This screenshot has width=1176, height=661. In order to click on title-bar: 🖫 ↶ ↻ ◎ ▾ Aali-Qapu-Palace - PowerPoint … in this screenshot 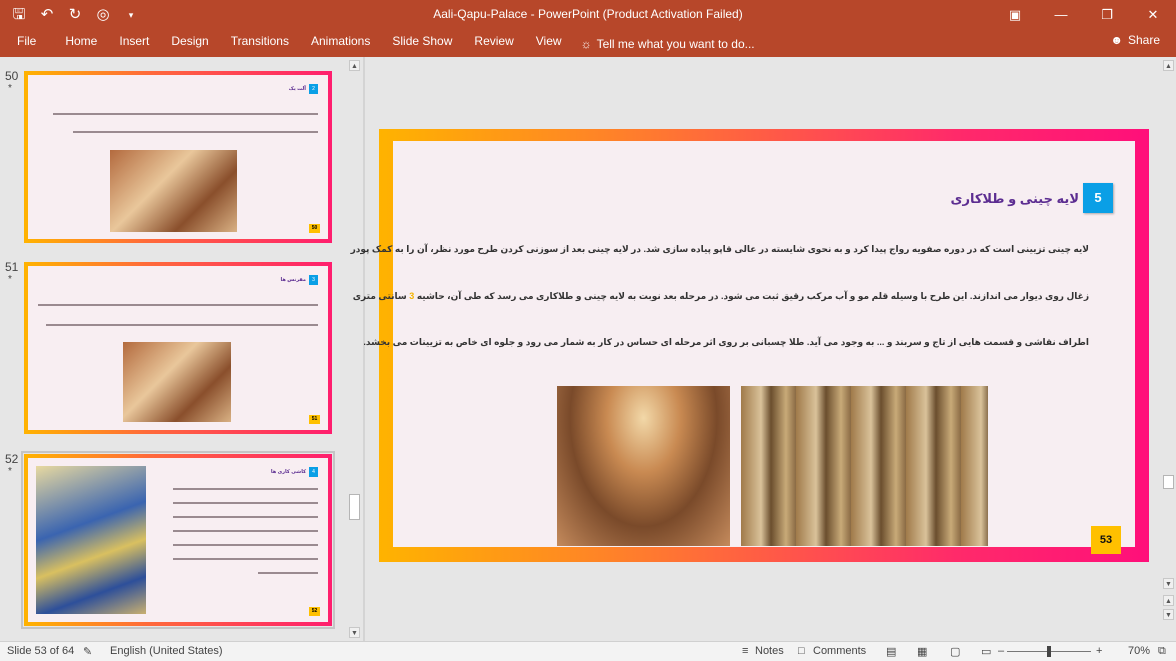, I will do `click(588, 15)`.